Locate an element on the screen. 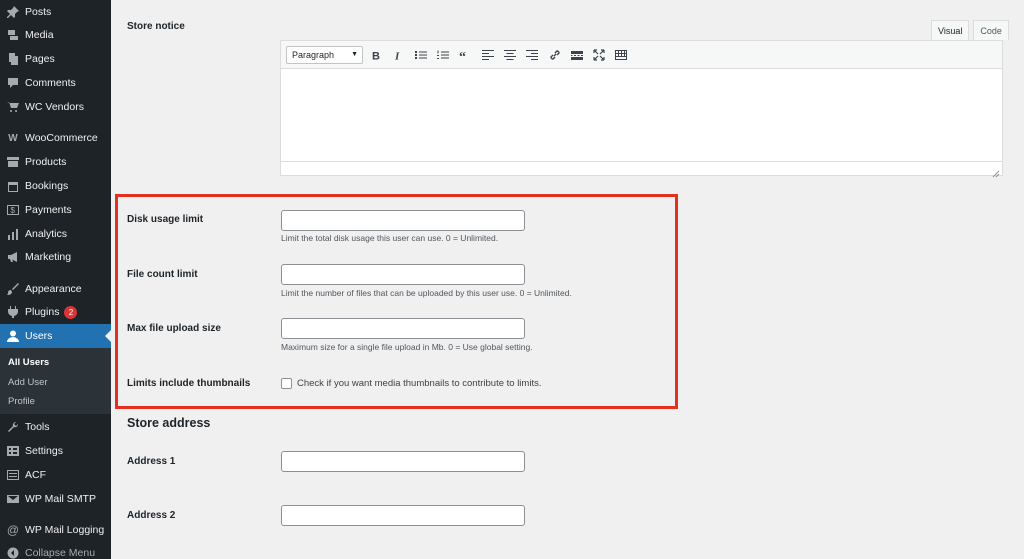 The height and width of the screenshot is (559, 1024). sidebar-item-label: Marketing is located at coordinates (48, 257).